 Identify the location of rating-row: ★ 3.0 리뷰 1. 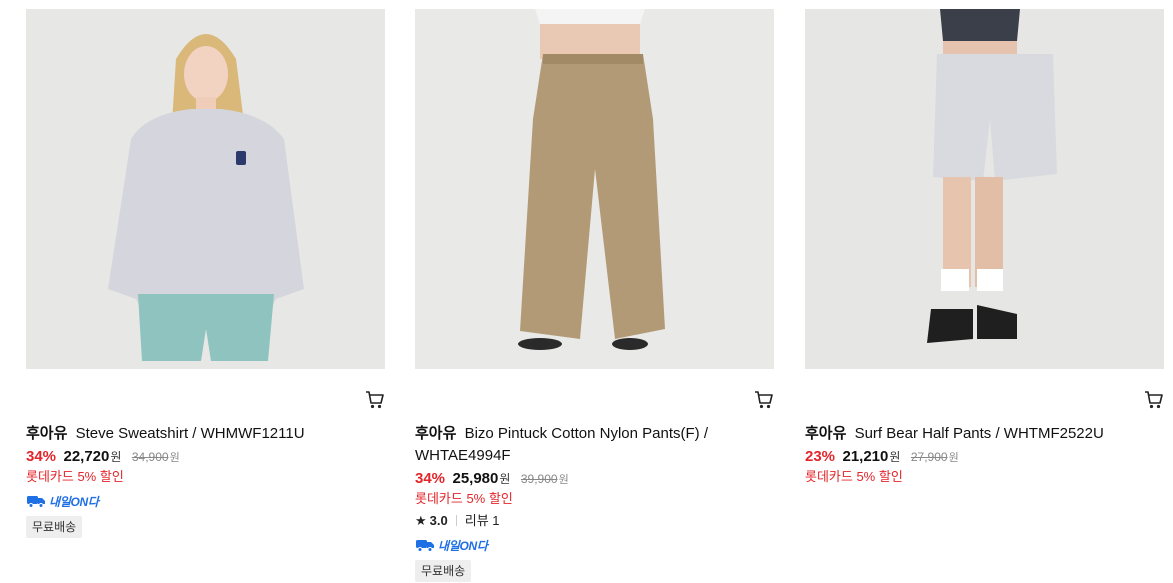
(580, 521).